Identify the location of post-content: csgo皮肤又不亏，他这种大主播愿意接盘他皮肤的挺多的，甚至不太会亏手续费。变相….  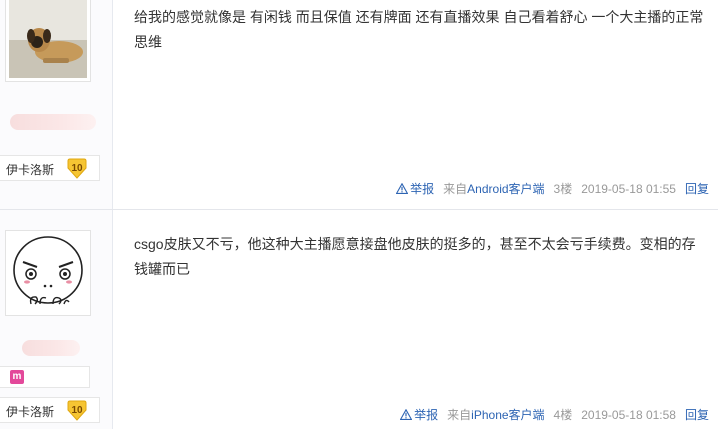
(415, 256).